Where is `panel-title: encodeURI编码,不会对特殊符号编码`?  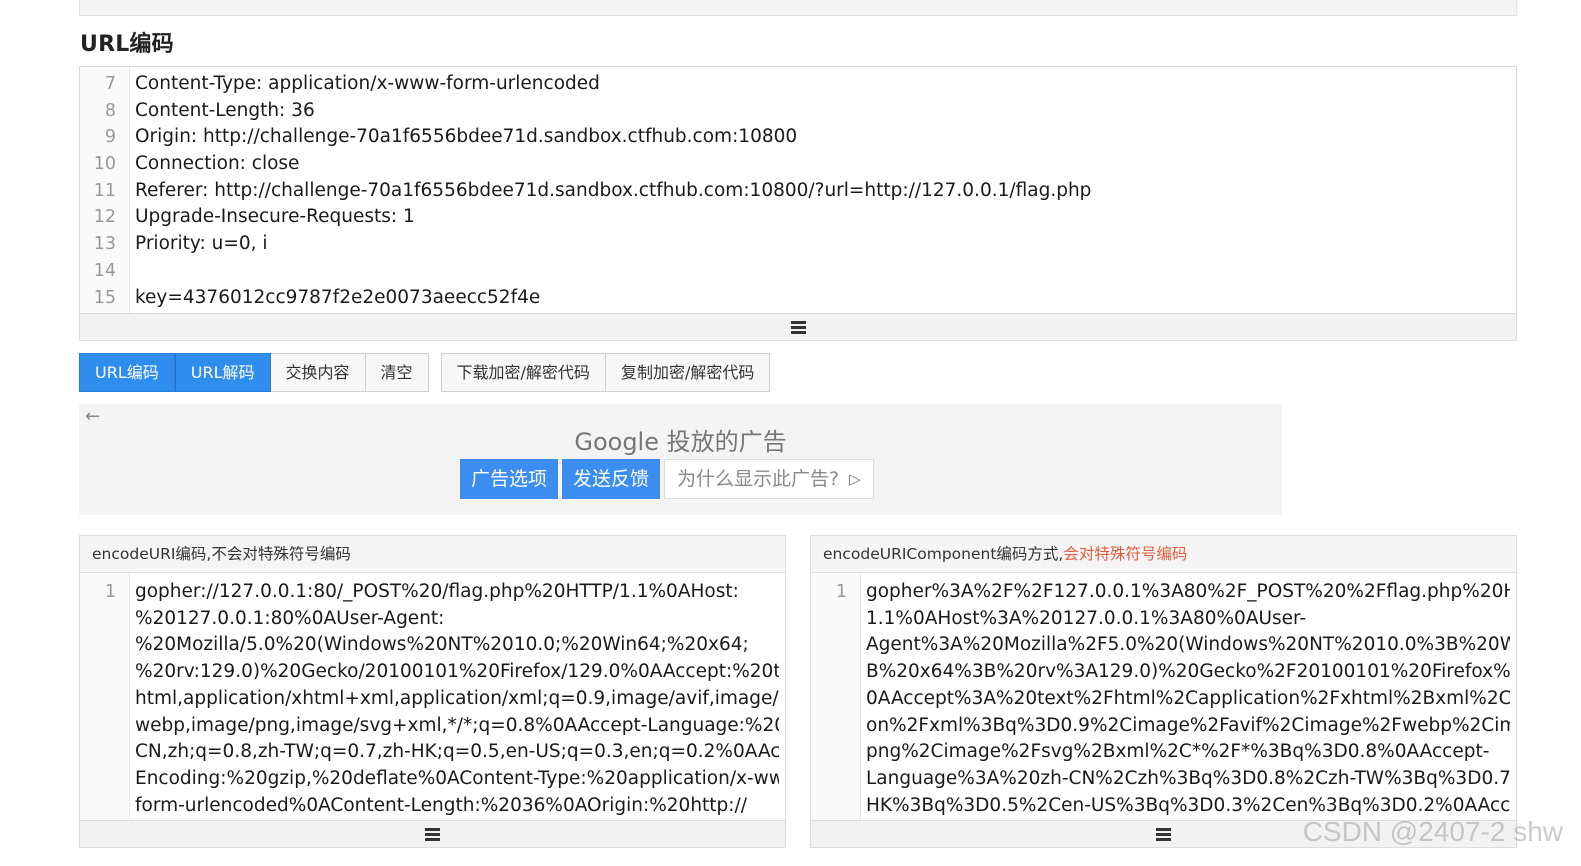
panel-title: encodeURI编码,不会对特殊符号编码 is located at coordinates (432, 554).